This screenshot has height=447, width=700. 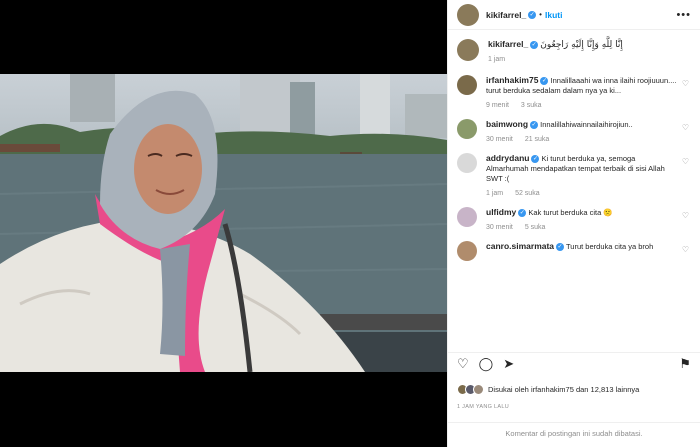 I want to click on comment-username: ulfidmy, so click(x=501, y=212).